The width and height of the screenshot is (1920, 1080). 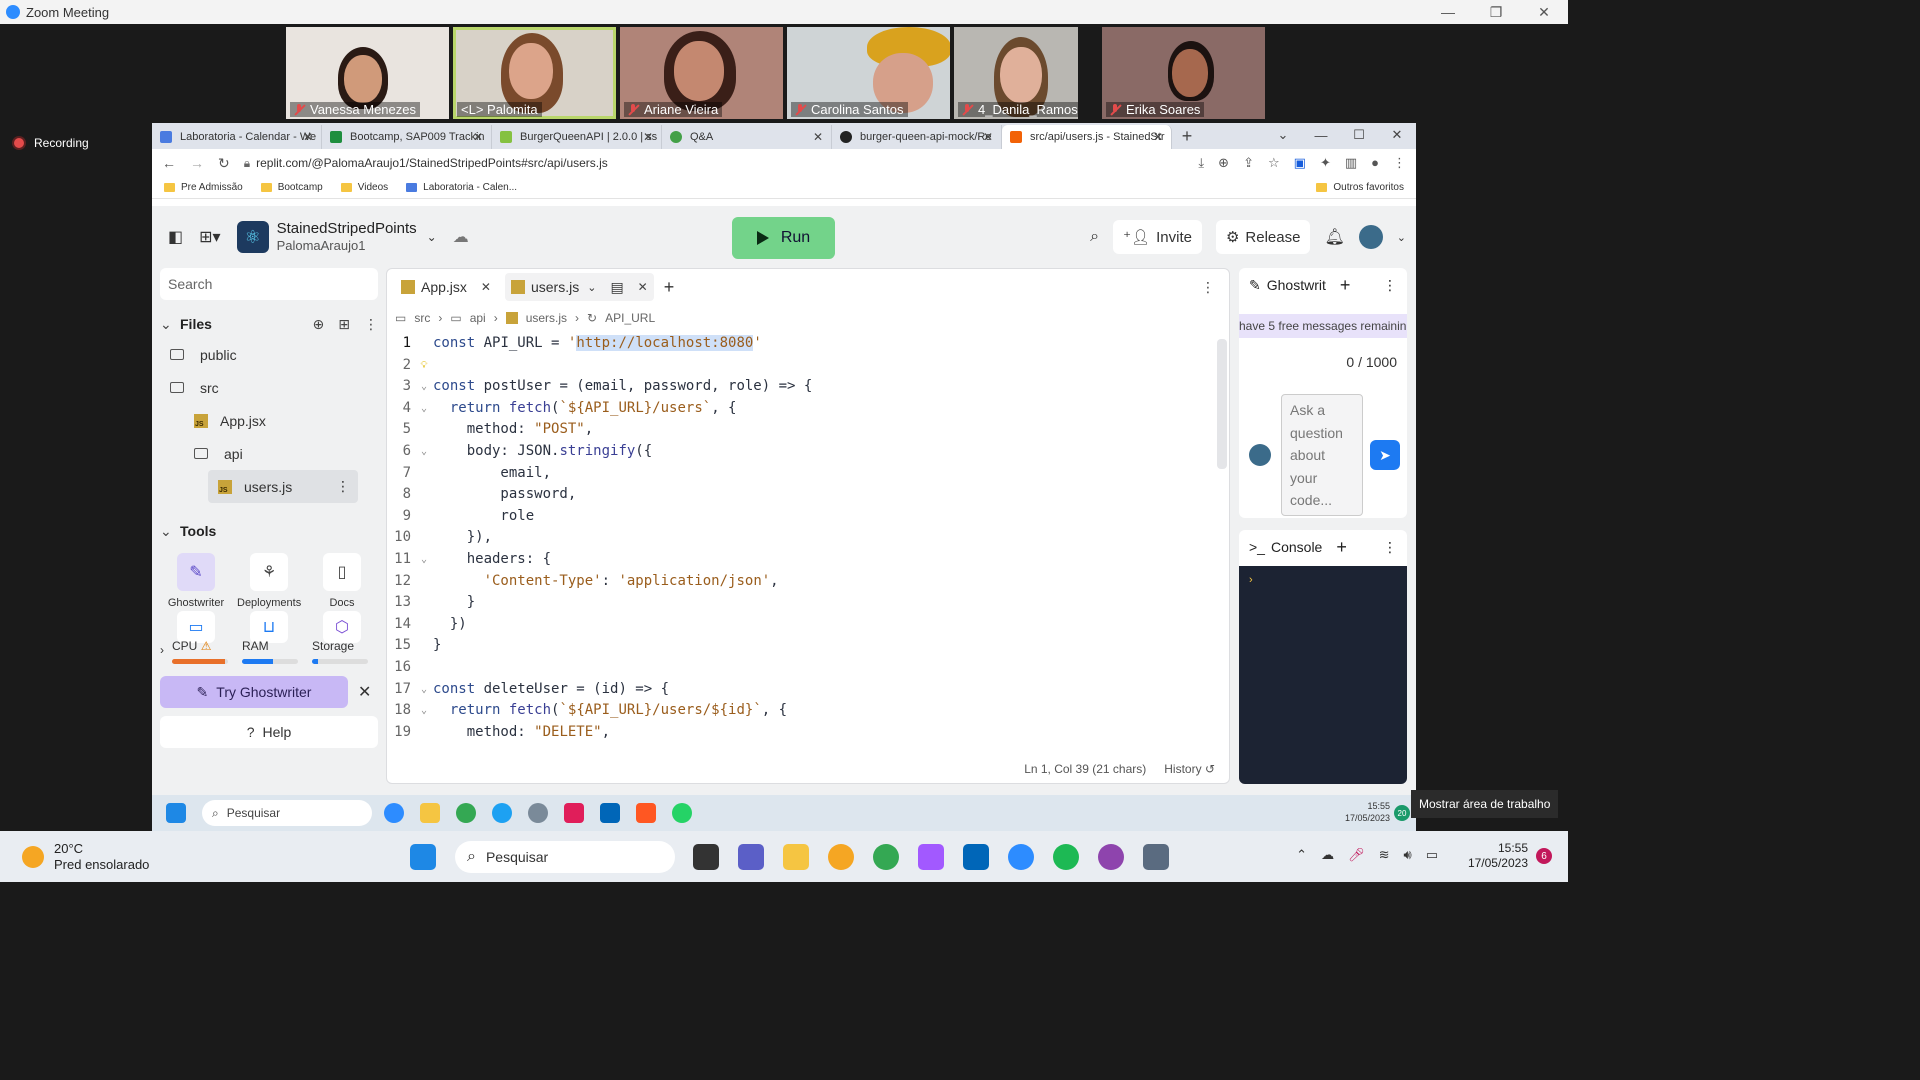 I want to click on layout-icon: ⊞▾, so click(x=209, y=237).